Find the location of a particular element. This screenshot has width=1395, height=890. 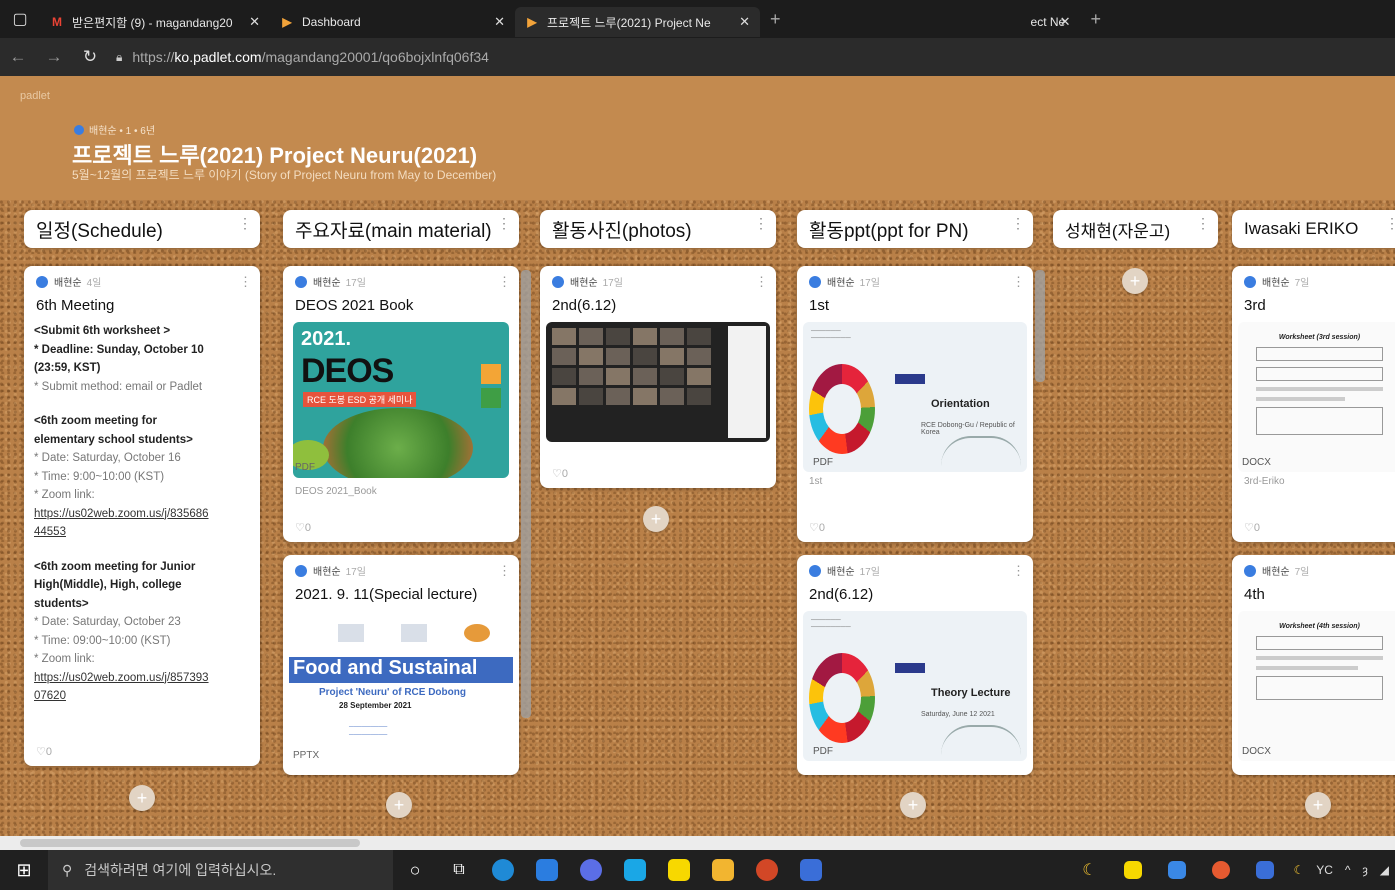

tab-gmail: M 받은편지함 (9) - magandang20 ✕ is located at coordinates (155, 22).